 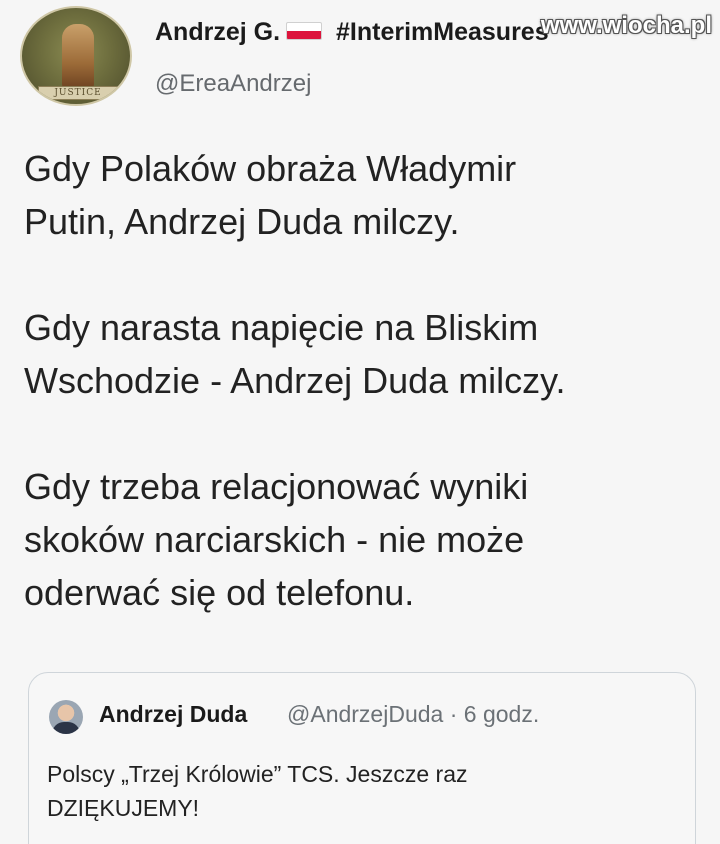 What do you see at coordinates (66, 717) in the screenshot?
I see `quoted-author-avatar` at bounding box center [66, 717].